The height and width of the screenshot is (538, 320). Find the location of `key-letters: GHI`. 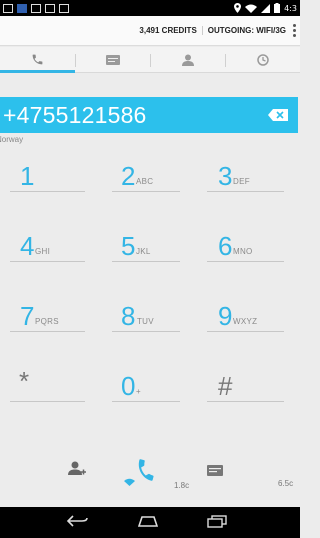

key-letters: GHI is located at coordinates (43, 251).